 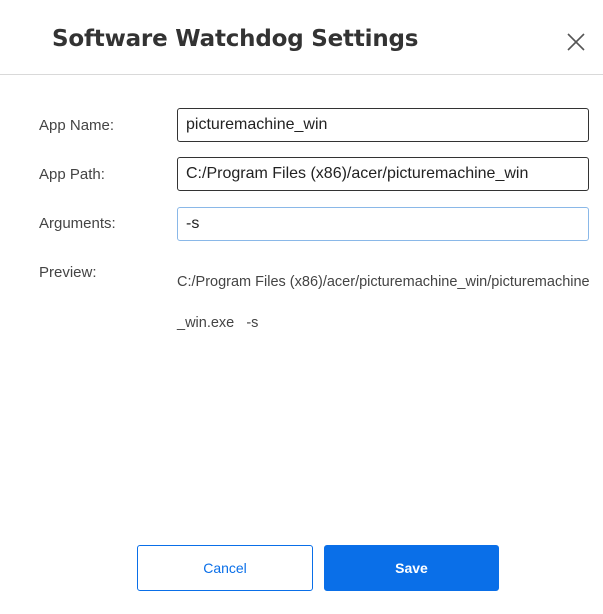 I want to click on cancel-button: Cancel, so click(x=225, y=568).